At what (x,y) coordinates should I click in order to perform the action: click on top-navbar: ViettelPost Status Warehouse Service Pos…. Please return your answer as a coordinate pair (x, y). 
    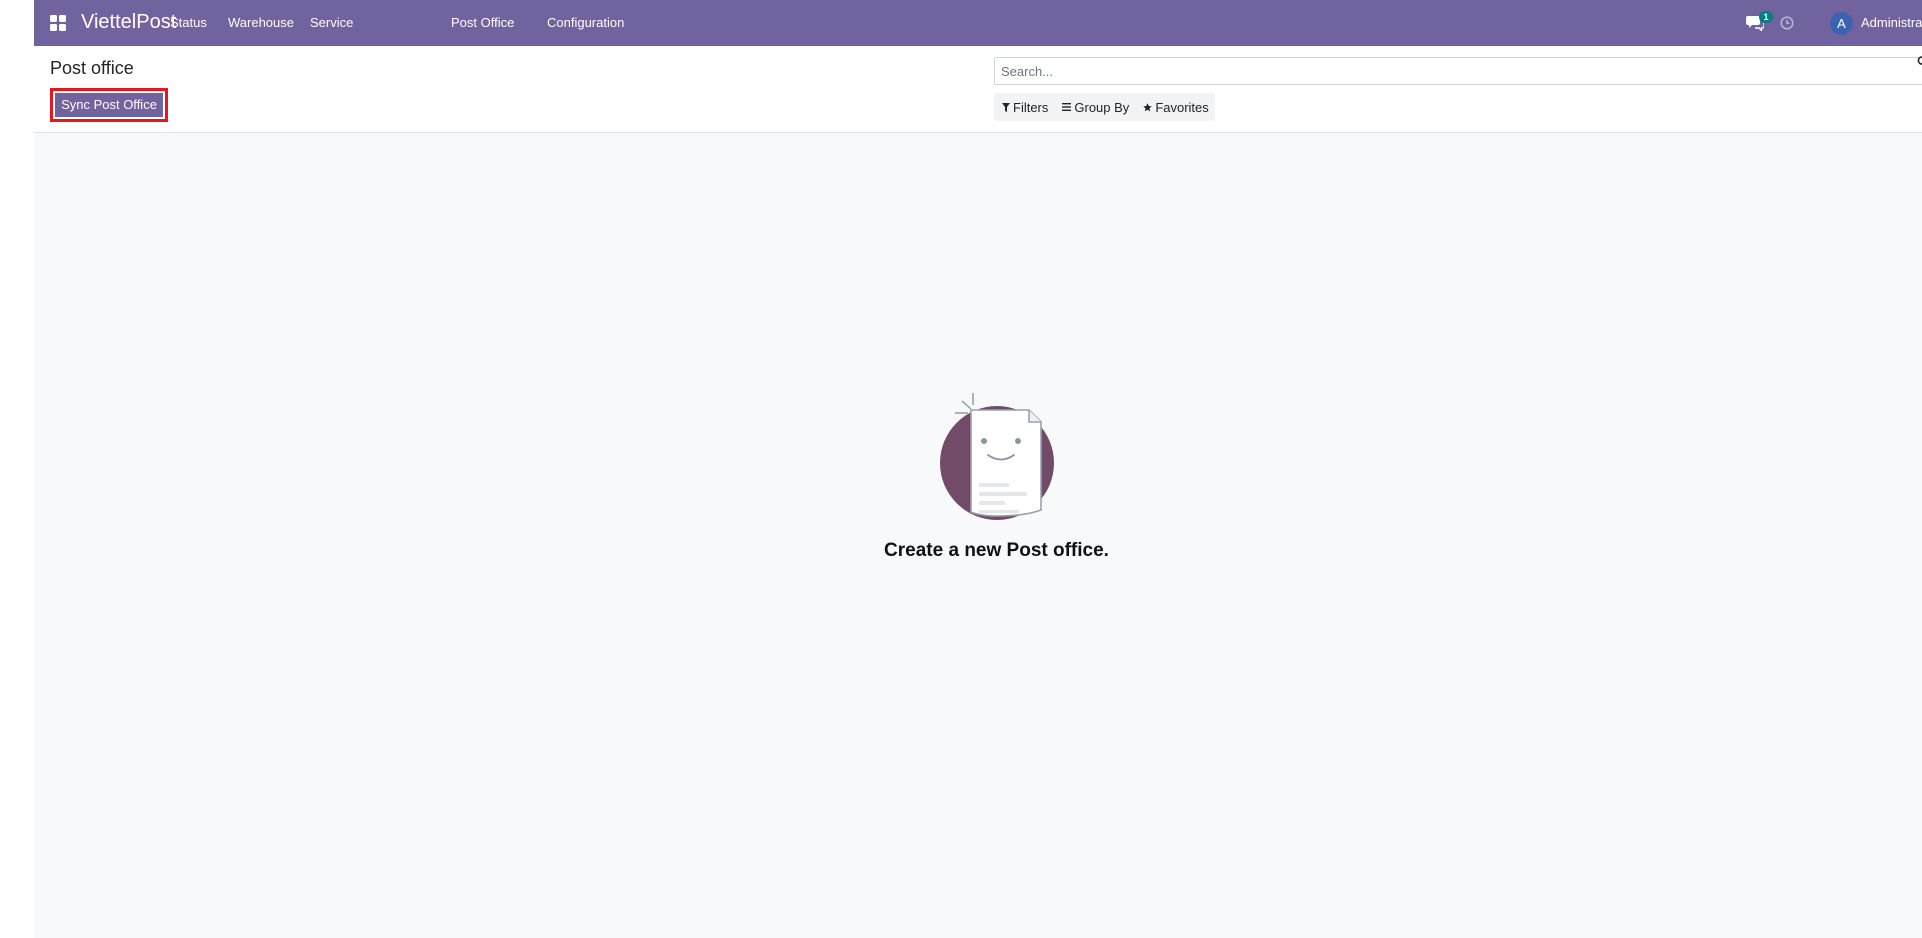
    Looking at the image, I should click on (978, 23).